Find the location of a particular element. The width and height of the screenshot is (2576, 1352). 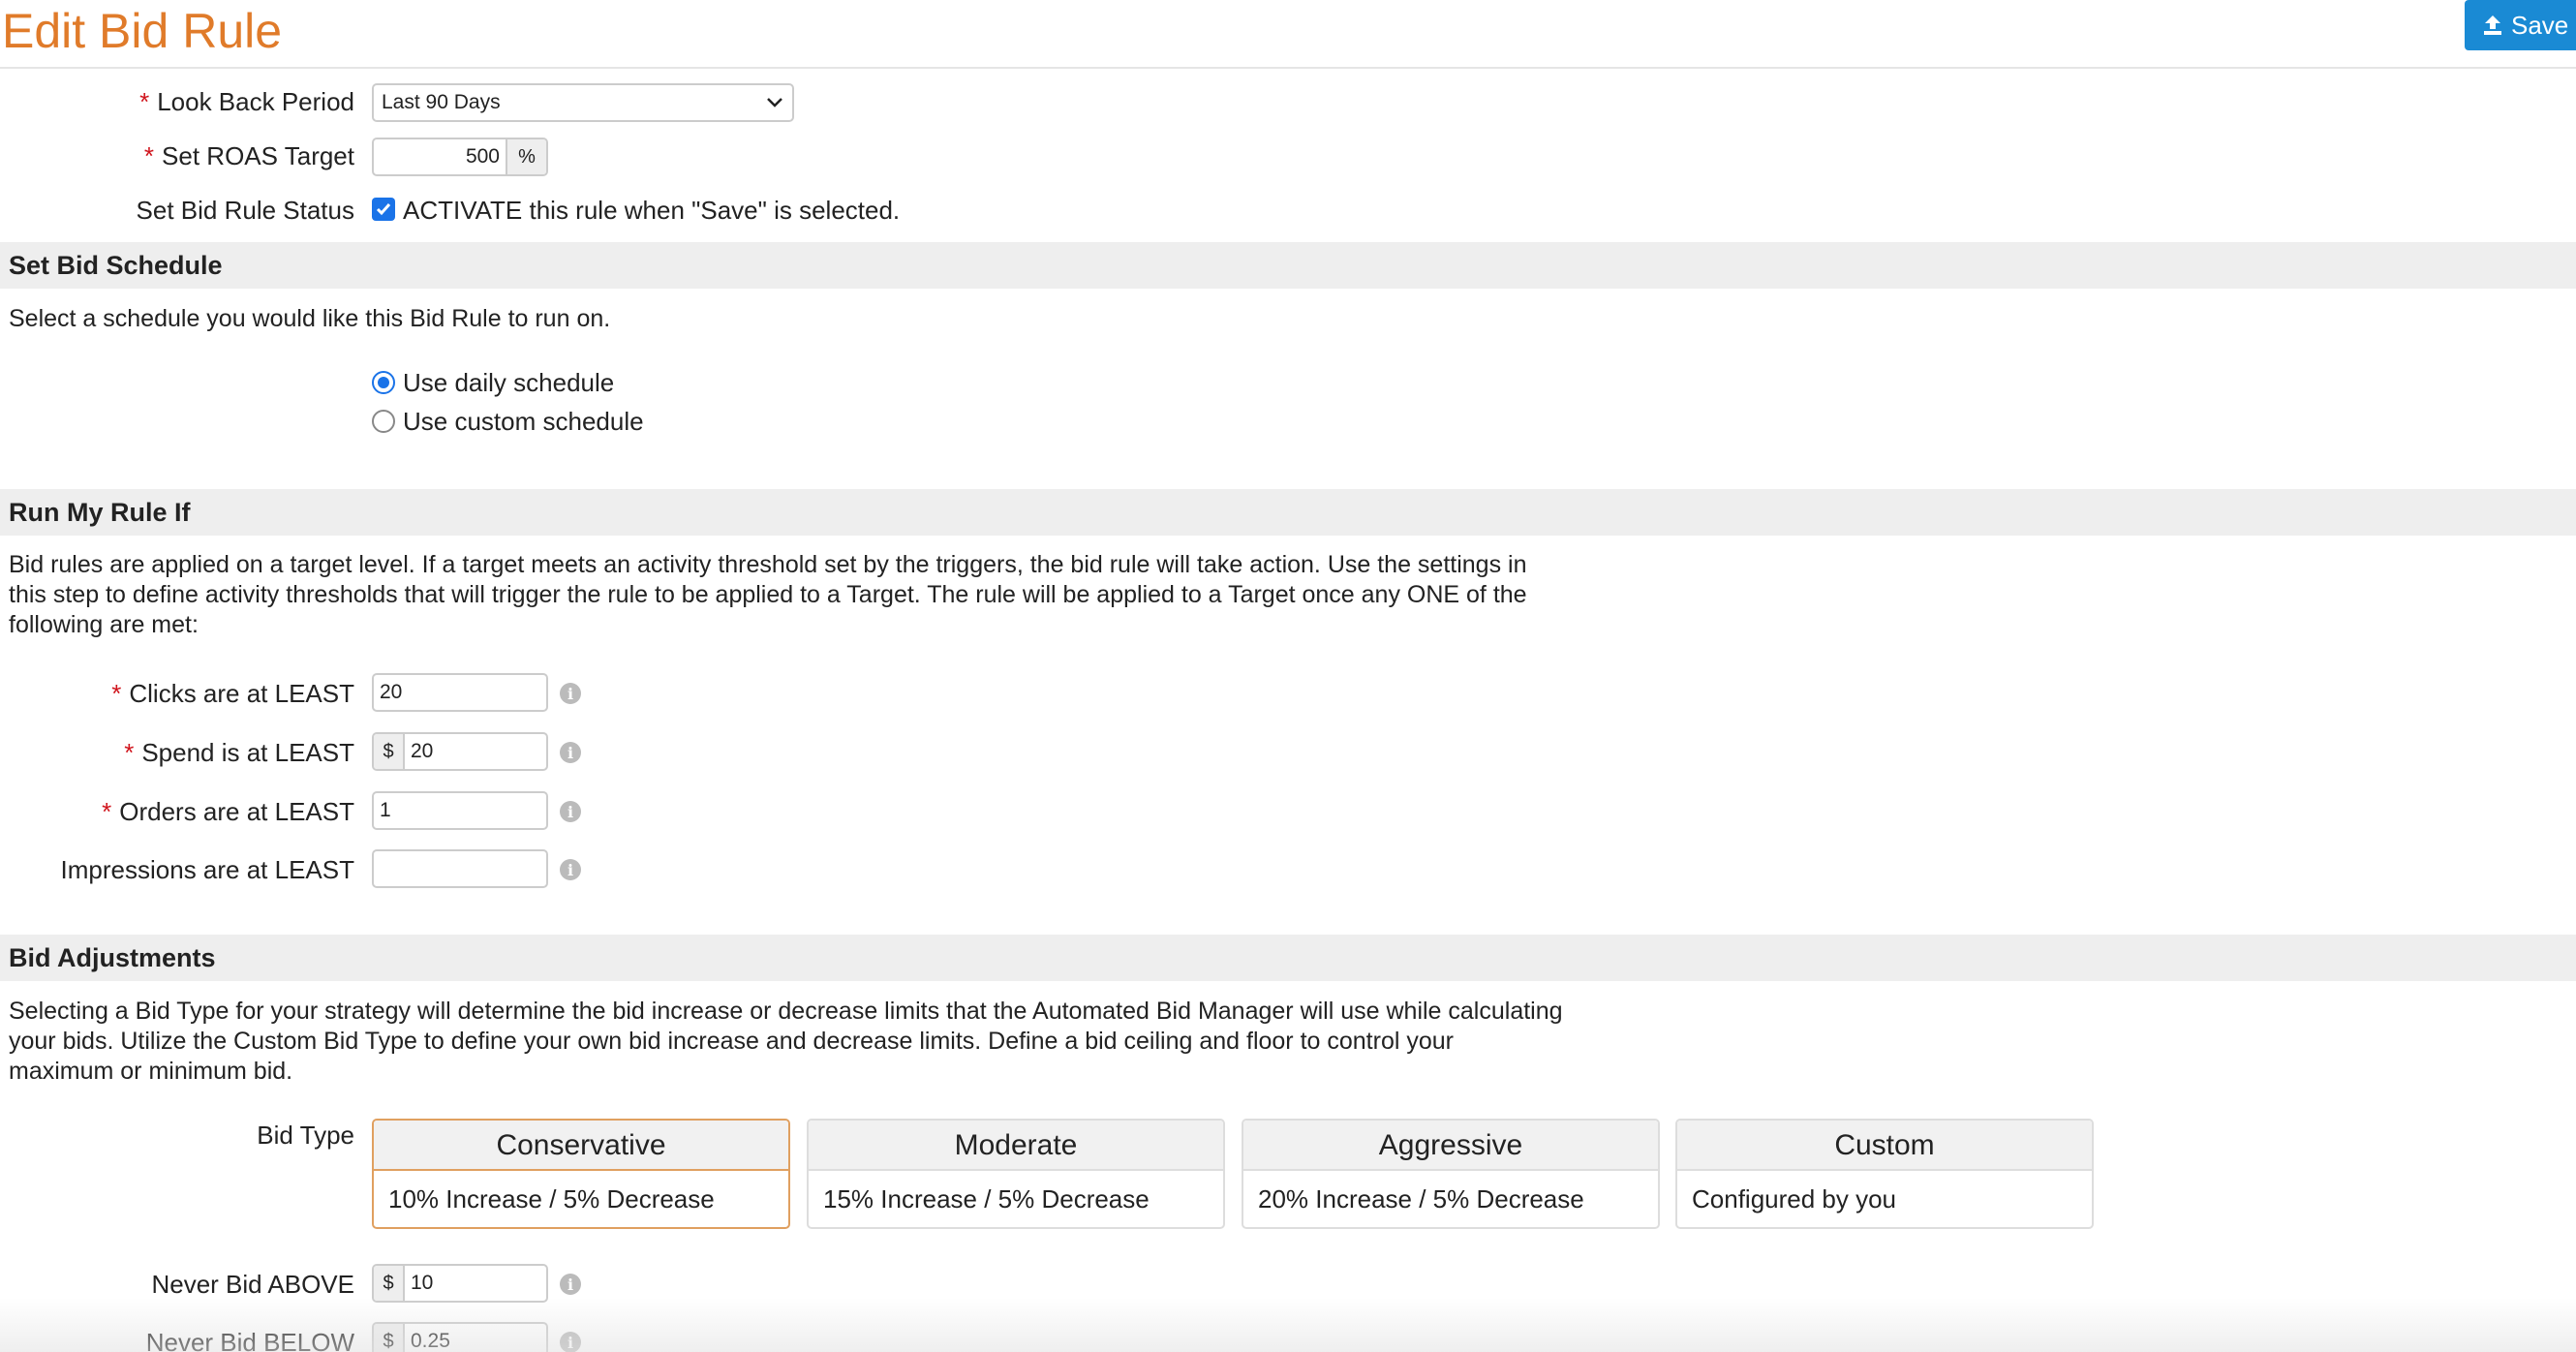

bid-type-custom-title: Custom is located at coordinates (1884, 1146).